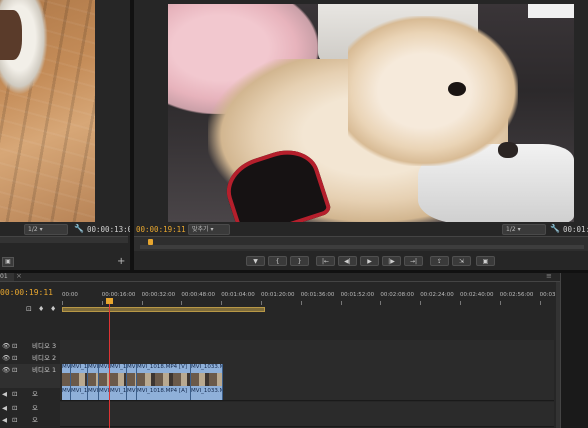  Describe the element at coordinates (121, 261) in the screenshot. I see `add-button: +` at that location.